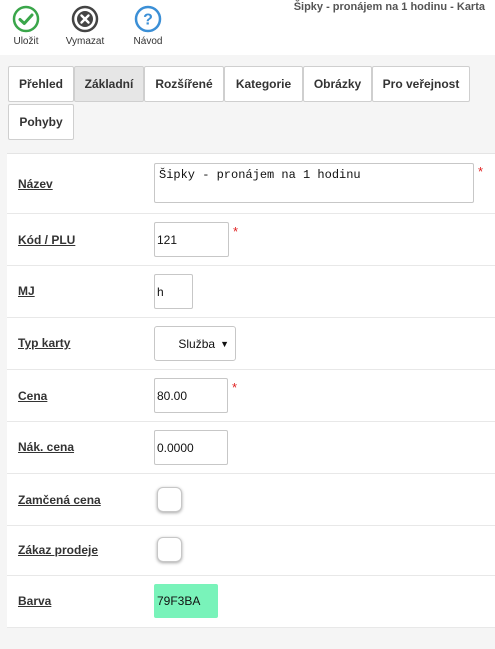 The height and width of the screenshot is (649, 495). Describe the element at coordinates (251, 551) in the screenshot. I see `row-sale-ban: Zákaz prodeje` at that location.